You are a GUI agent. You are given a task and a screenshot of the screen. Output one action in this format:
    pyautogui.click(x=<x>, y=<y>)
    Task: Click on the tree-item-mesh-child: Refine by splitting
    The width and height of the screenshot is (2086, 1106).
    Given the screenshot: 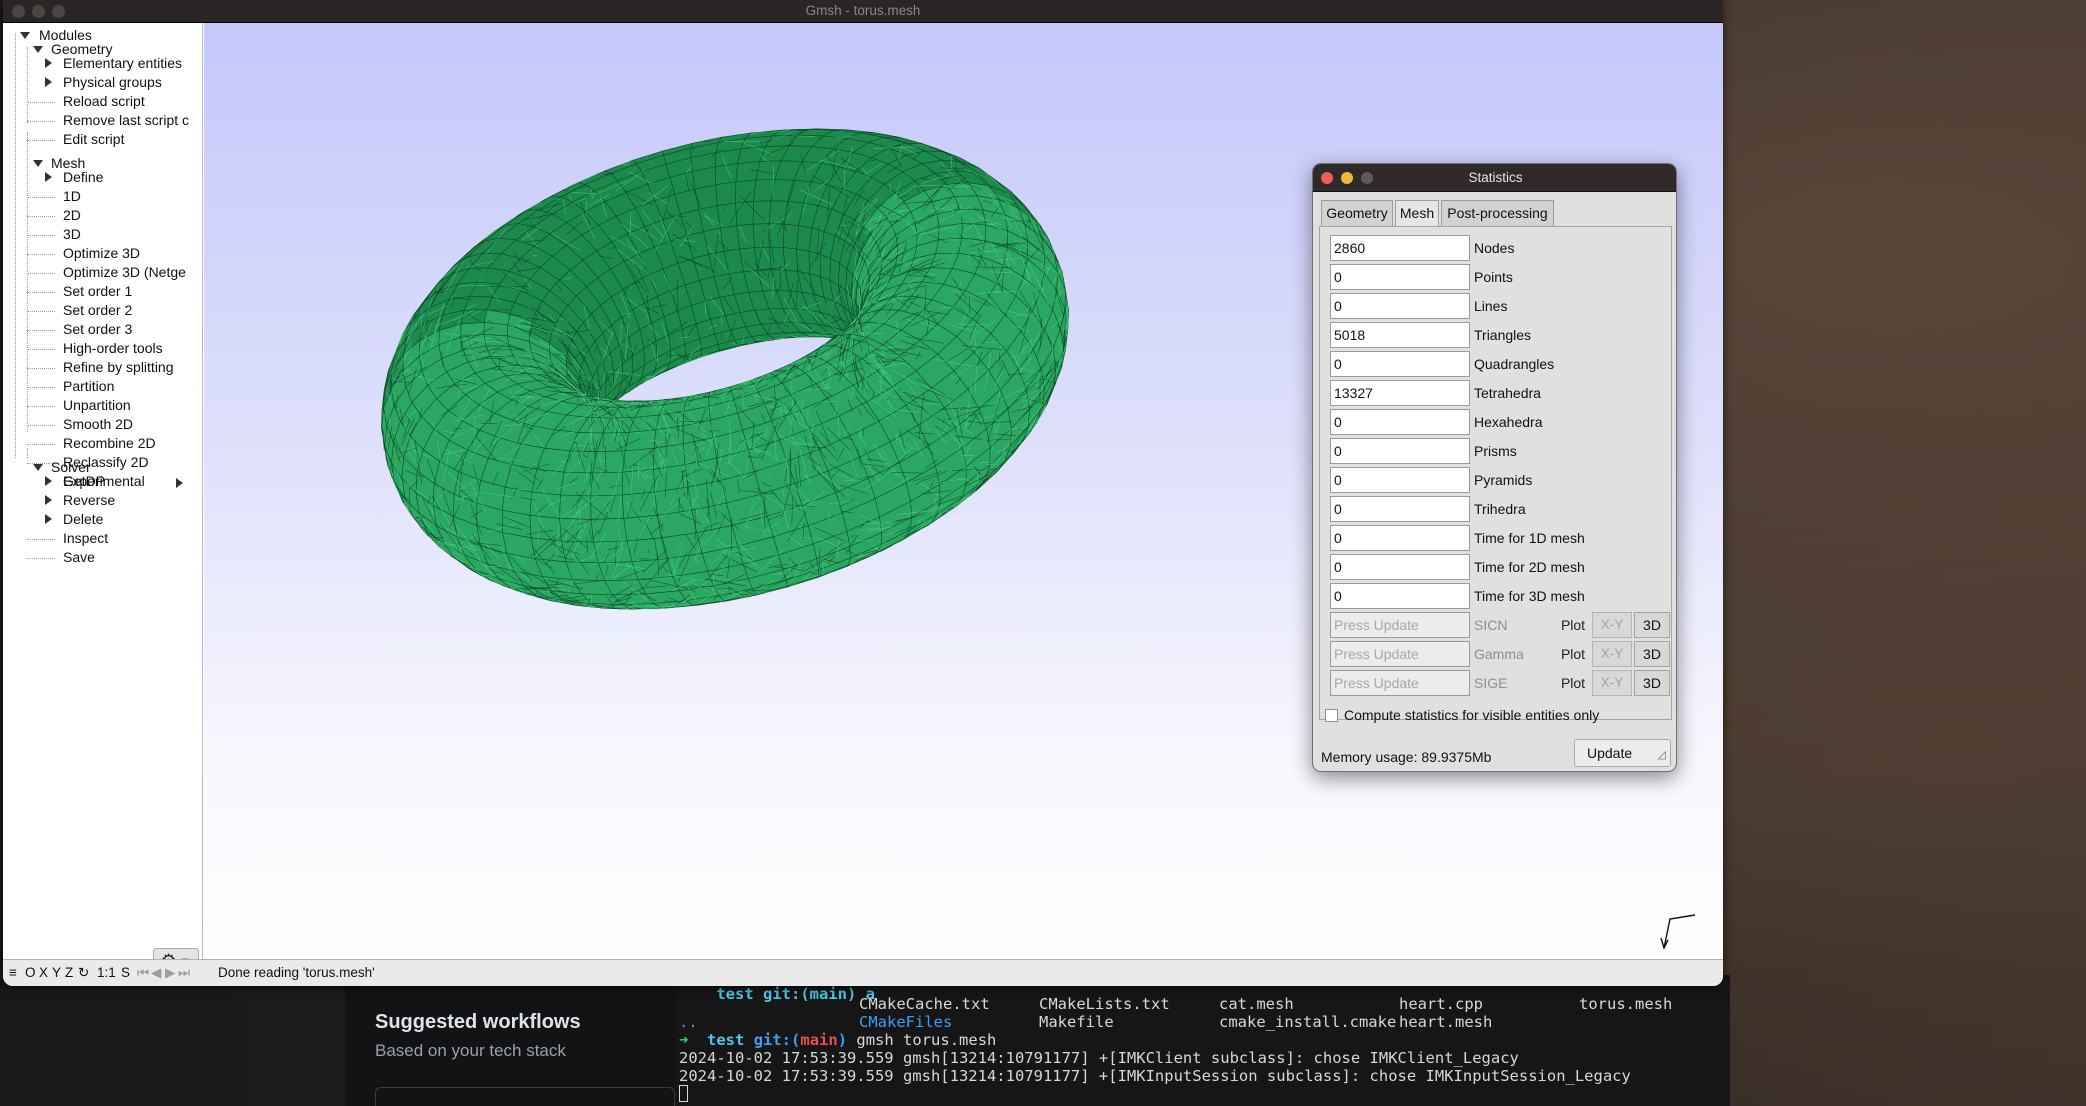 What is the action you would take?
    pyautogui.click(x=130, y=367)
    